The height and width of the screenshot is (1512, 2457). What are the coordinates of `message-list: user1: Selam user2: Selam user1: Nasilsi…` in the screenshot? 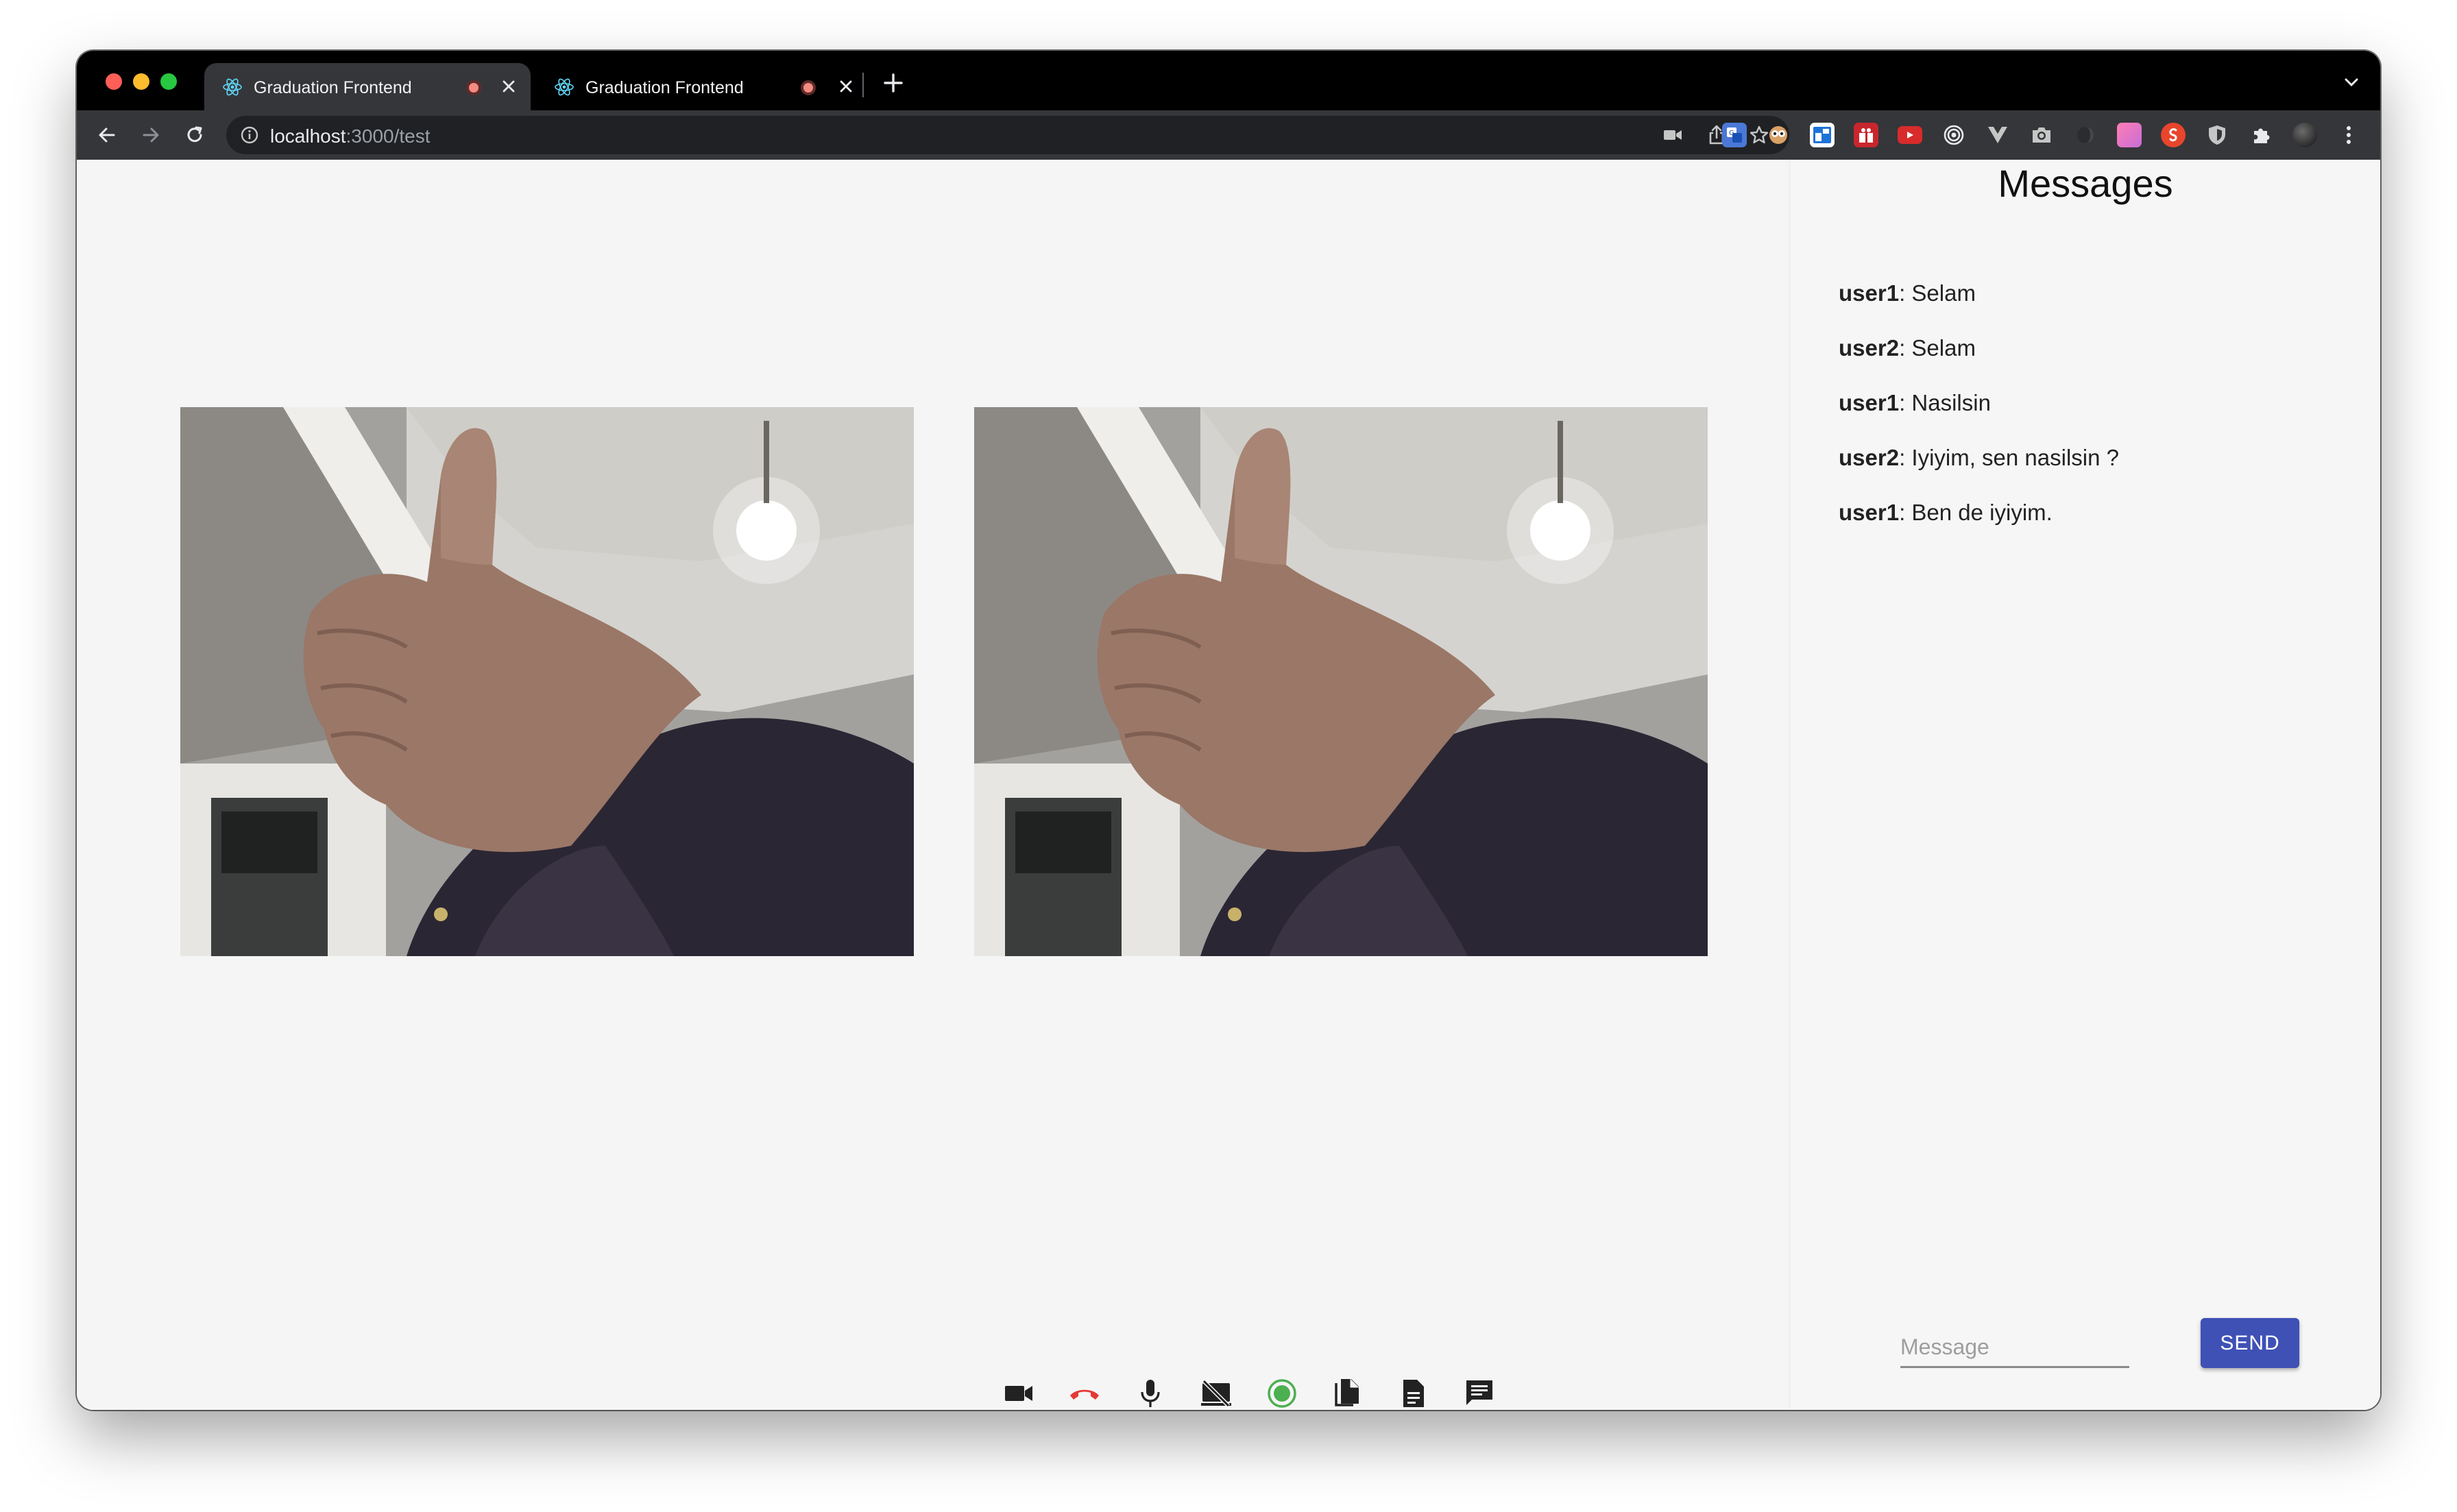 It's located at (1979, 417).